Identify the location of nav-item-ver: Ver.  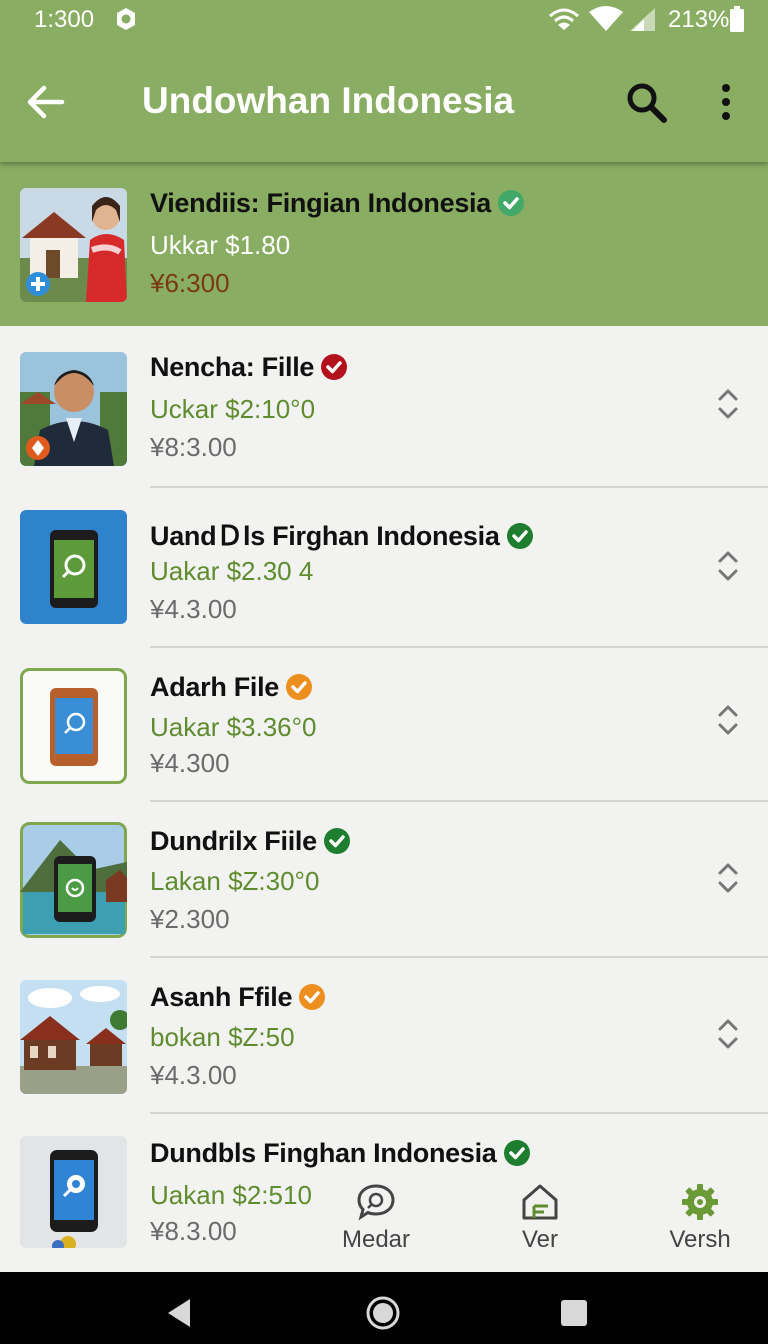
(540, 1218).